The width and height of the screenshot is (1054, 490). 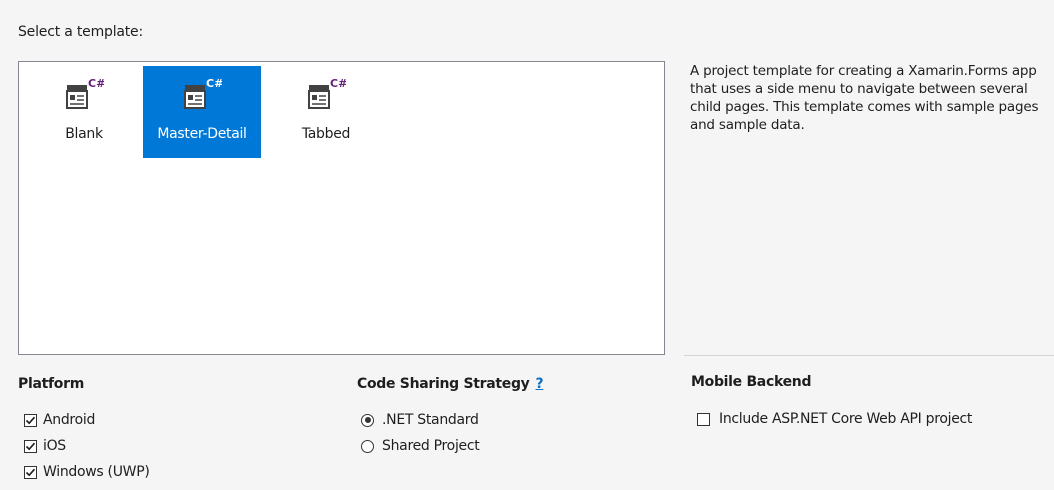 What do you see at coordinates (540, 384) in the screenshot?
I see `code-sharing-help-link: ?` at bounding box center [540, 384].